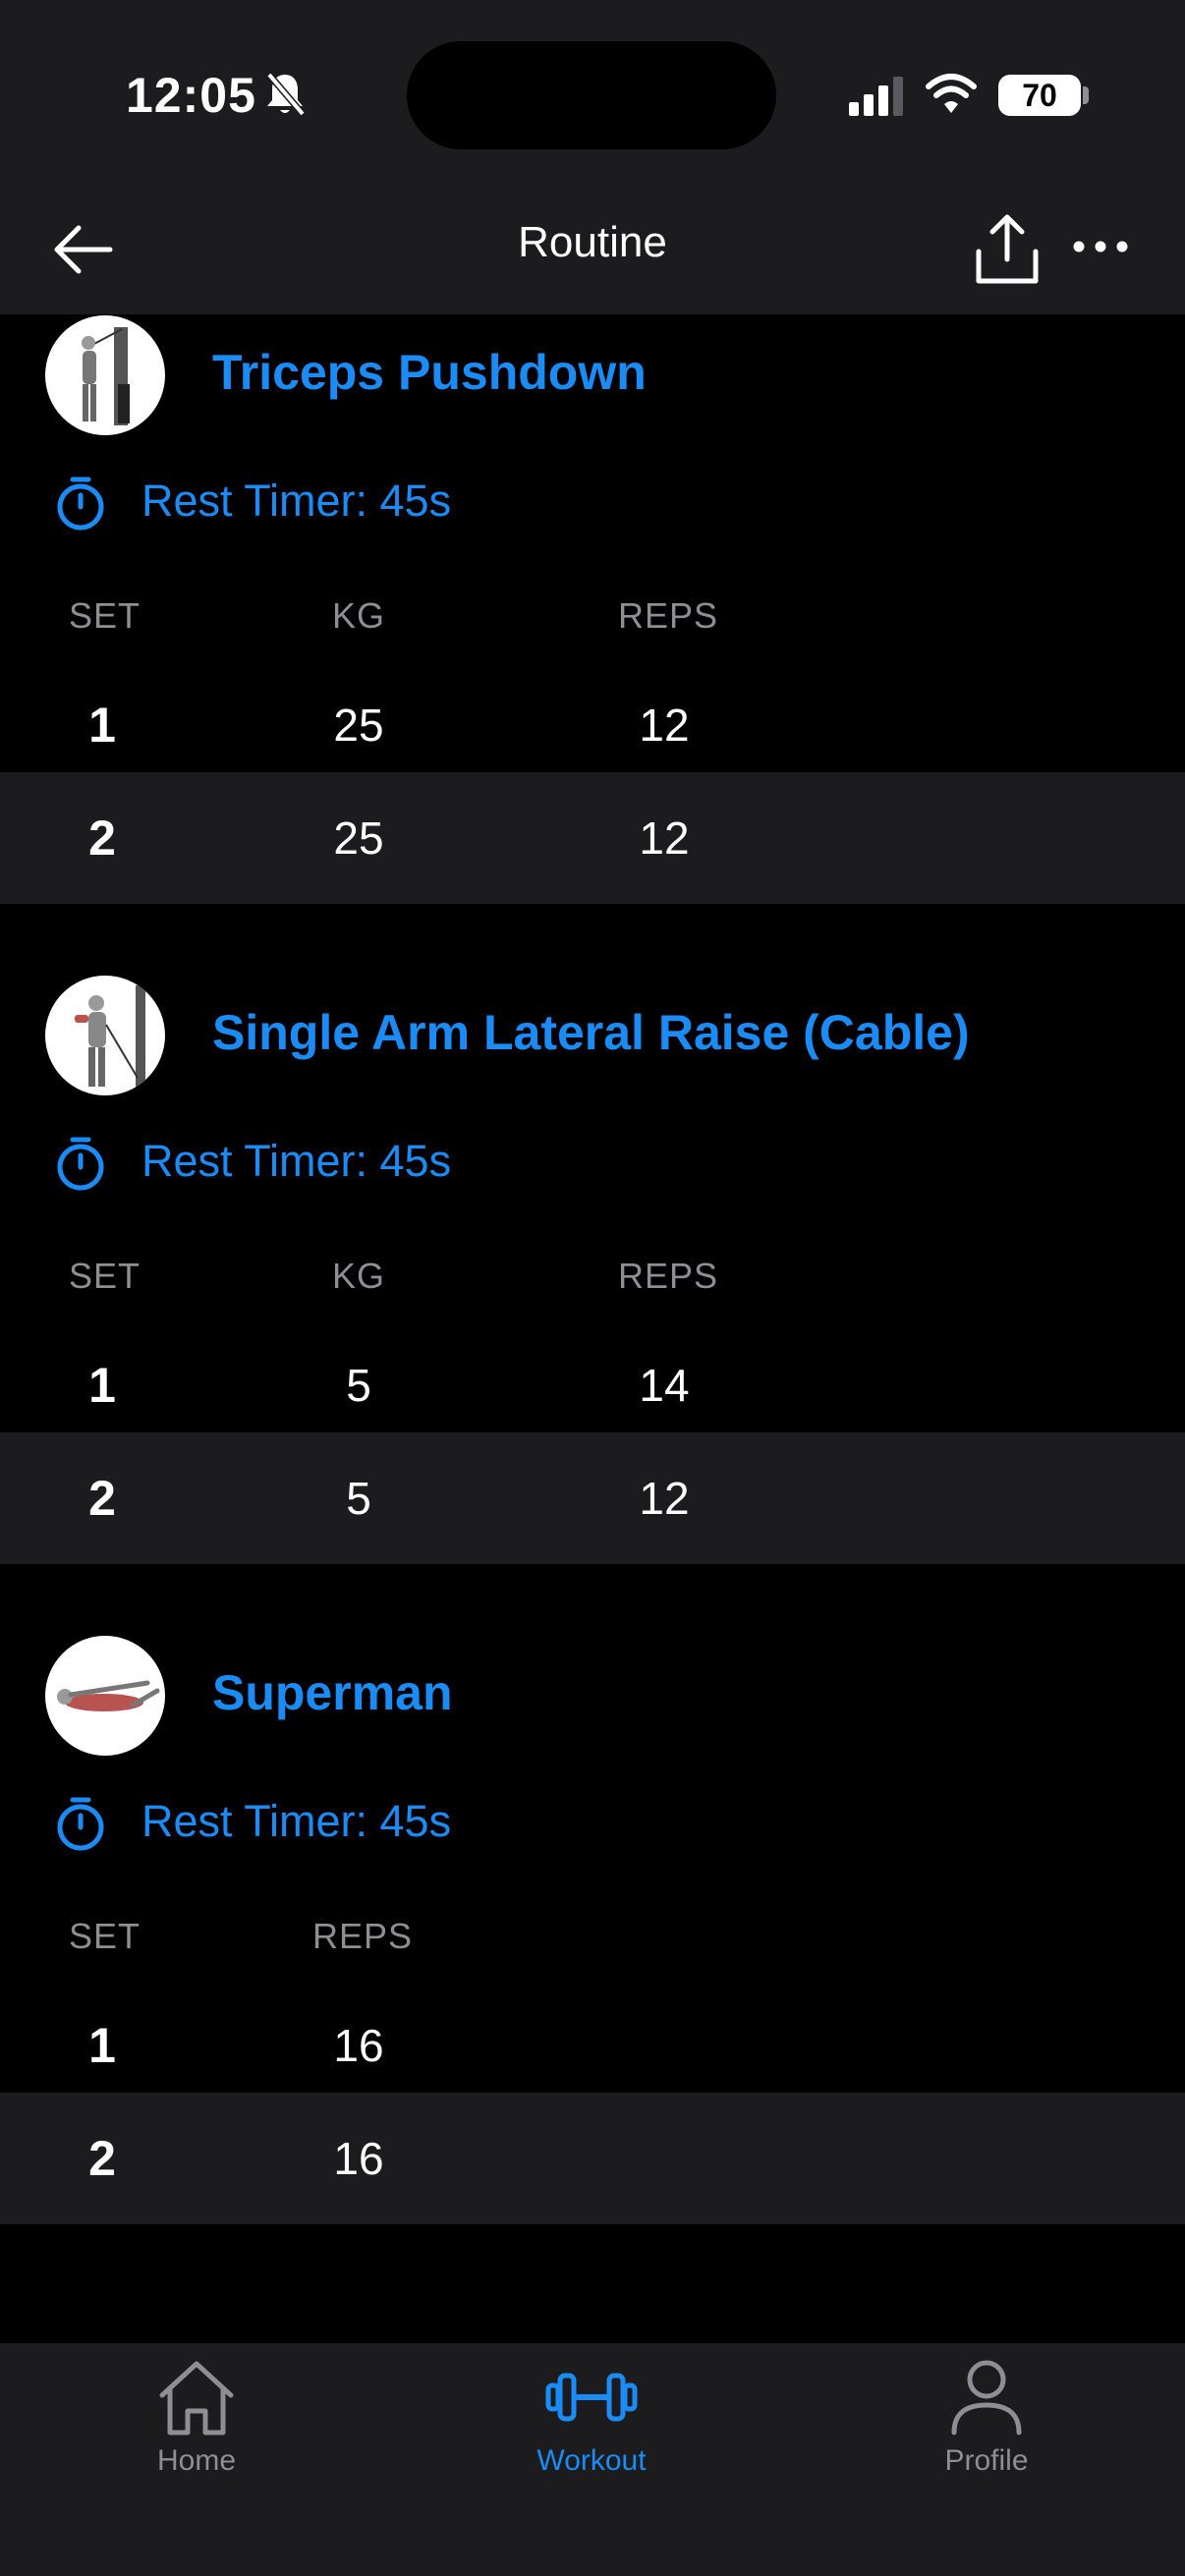  What do you see at coordinates (333, 1692) in the screenshot?
I see `exercise-name: Superman` at bounding box center [333, 1692].